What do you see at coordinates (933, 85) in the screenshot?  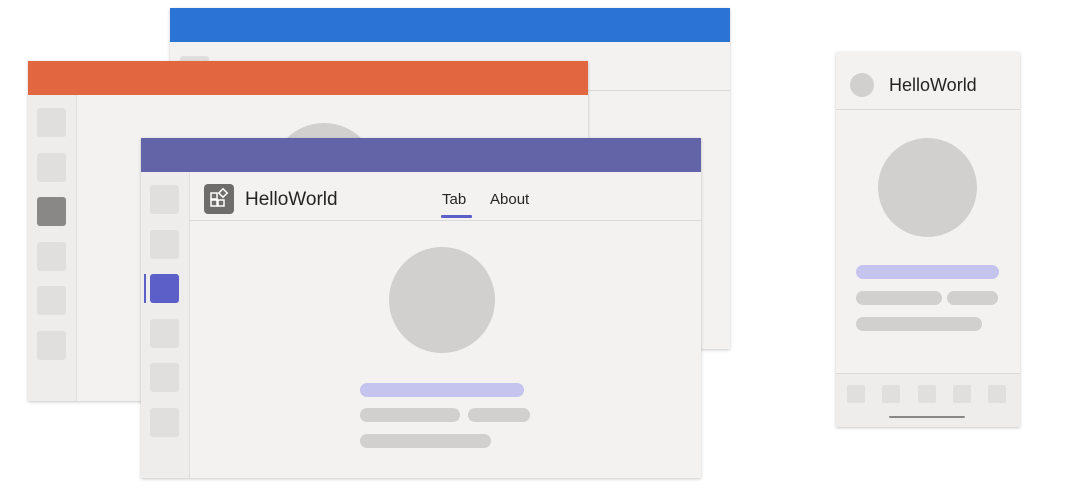 I see `mobile-app-title: HelloWorld` at bounding box center [933, 85].